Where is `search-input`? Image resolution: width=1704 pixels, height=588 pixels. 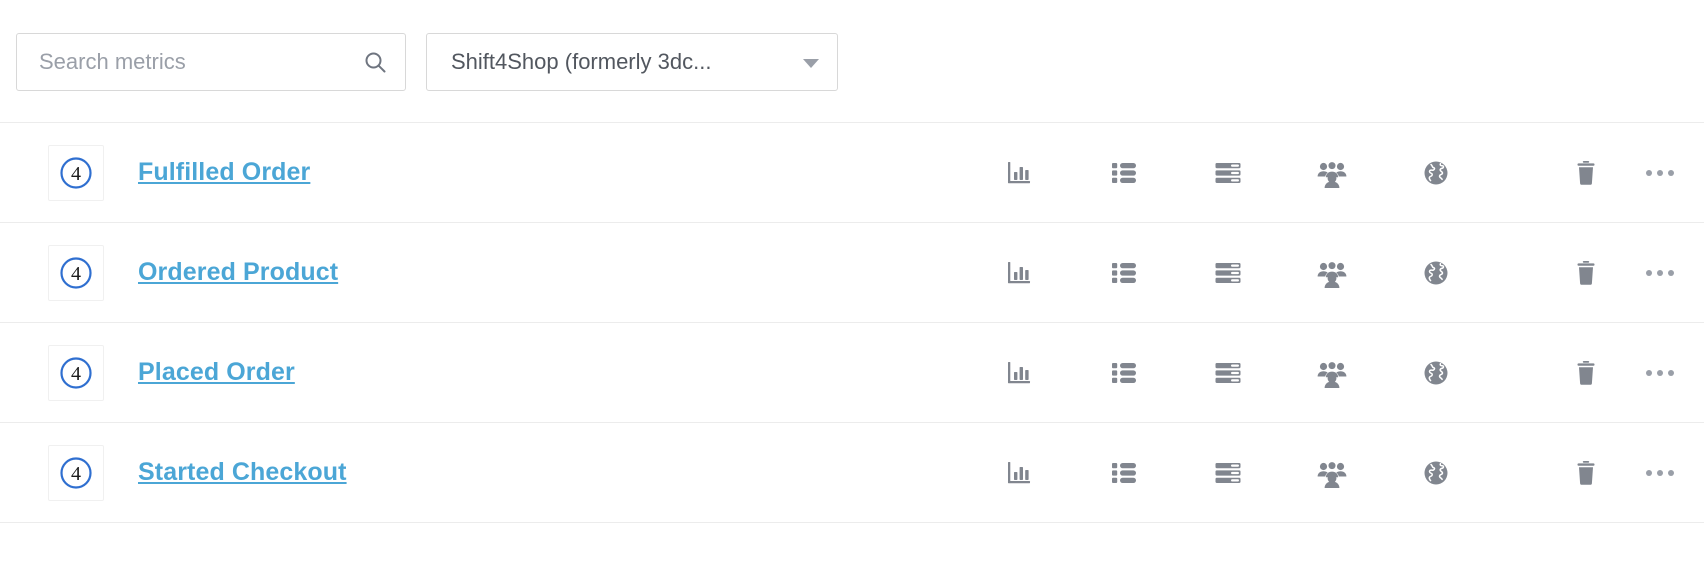 search-input is located at coordinates (211, 62).